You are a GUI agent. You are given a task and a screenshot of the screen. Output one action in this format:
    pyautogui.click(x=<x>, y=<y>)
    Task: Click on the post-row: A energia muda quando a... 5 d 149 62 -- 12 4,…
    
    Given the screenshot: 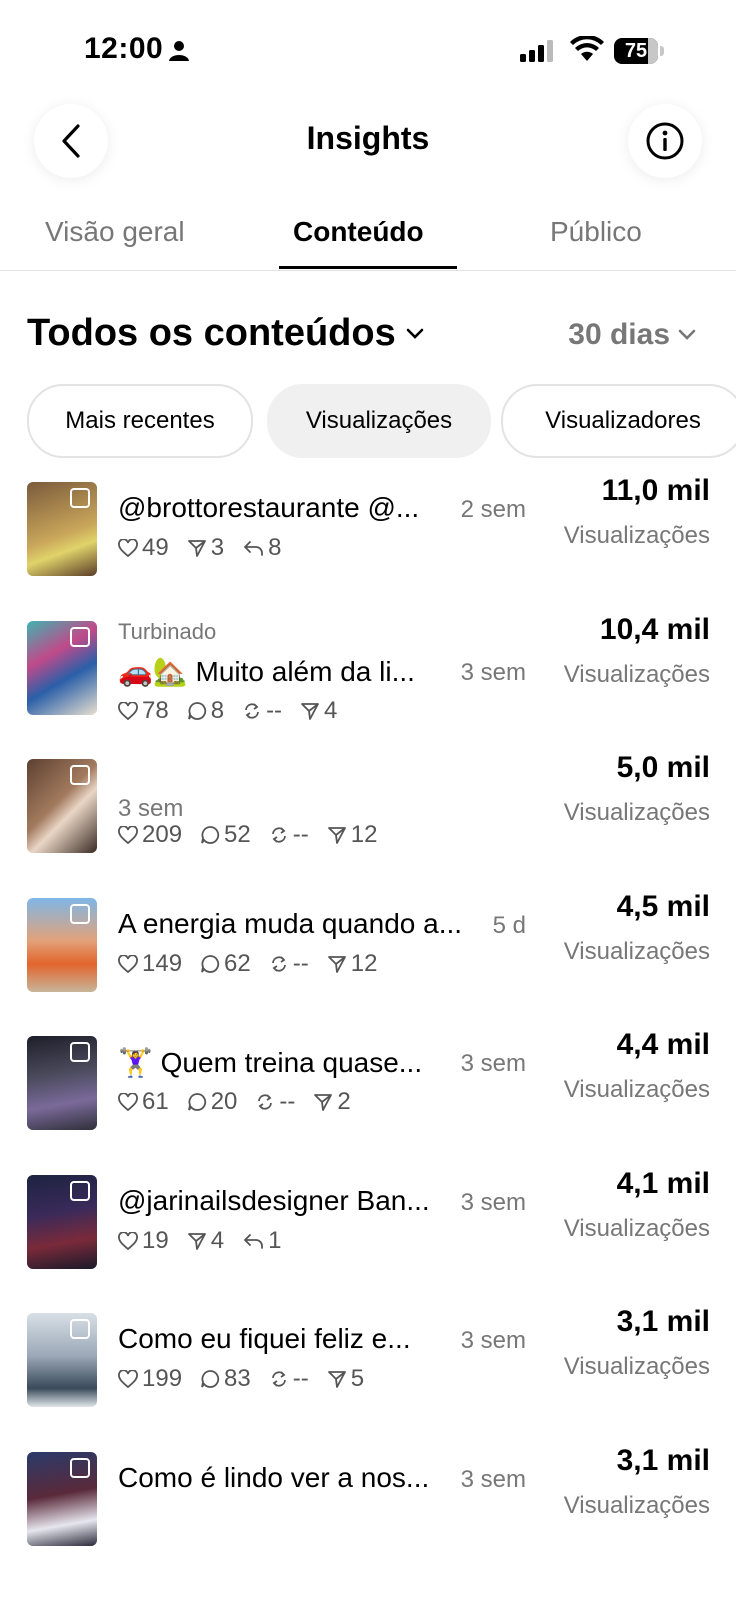 What is the action you would take?
    pyautogui.click(x=368, y=963)
    